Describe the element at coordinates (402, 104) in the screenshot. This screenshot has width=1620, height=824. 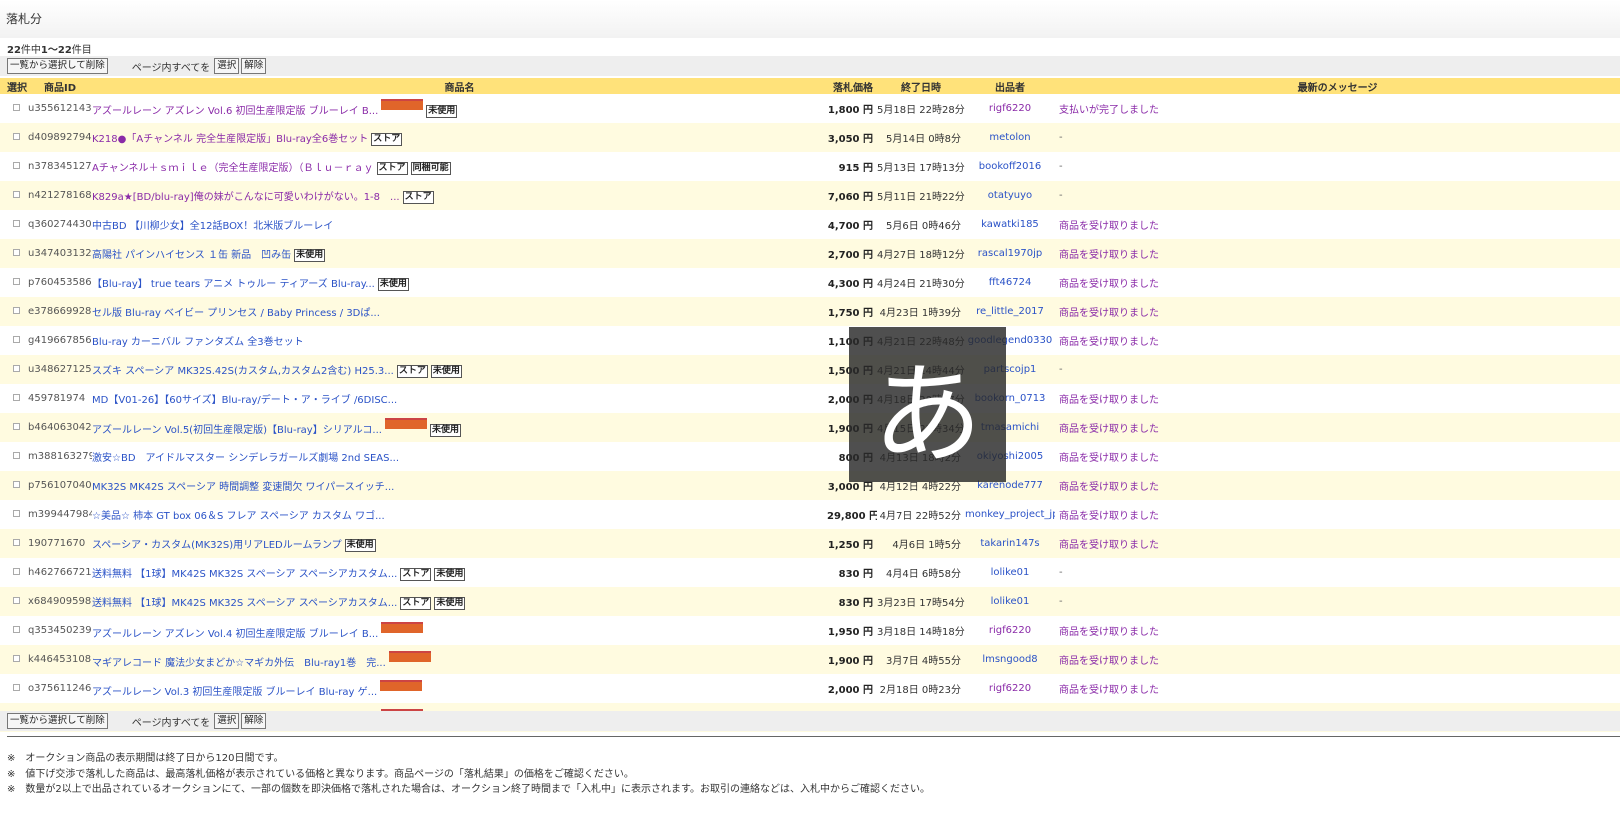
I see `promo-badge-icon` at that location.